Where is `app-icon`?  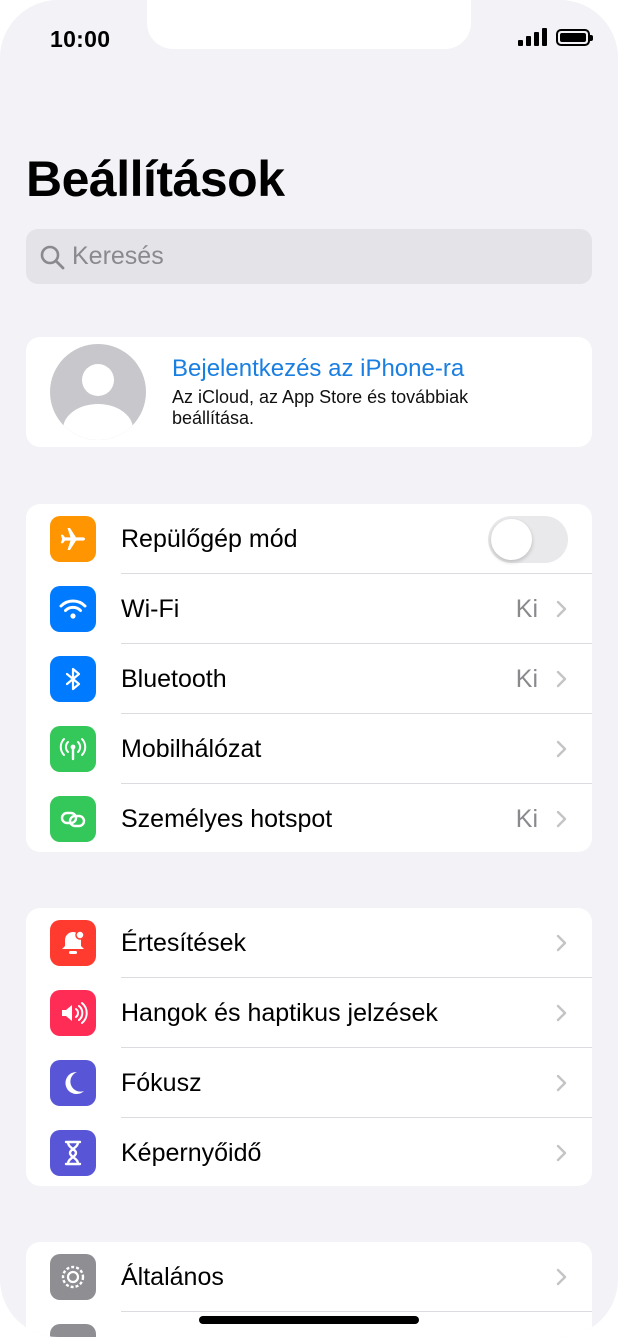
app-icon is located at coordinates (73, 1330).